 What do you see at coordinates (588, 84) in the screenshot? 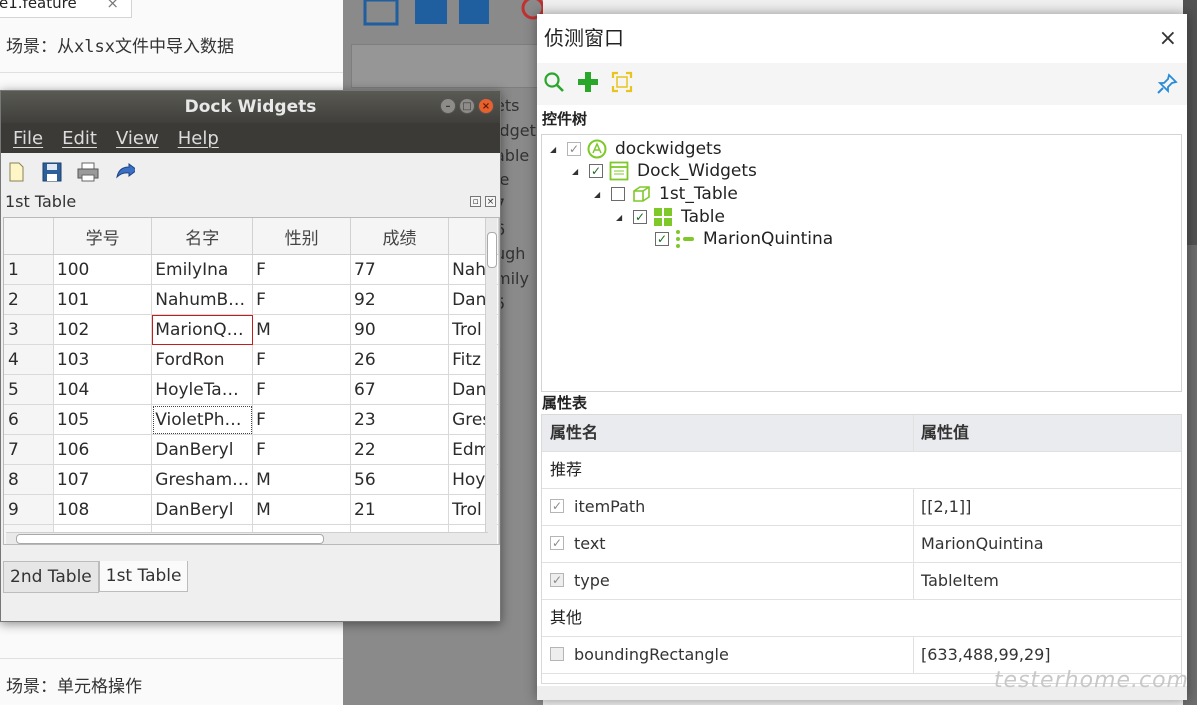
I see `add-icon` at bounding box center [588, 84].